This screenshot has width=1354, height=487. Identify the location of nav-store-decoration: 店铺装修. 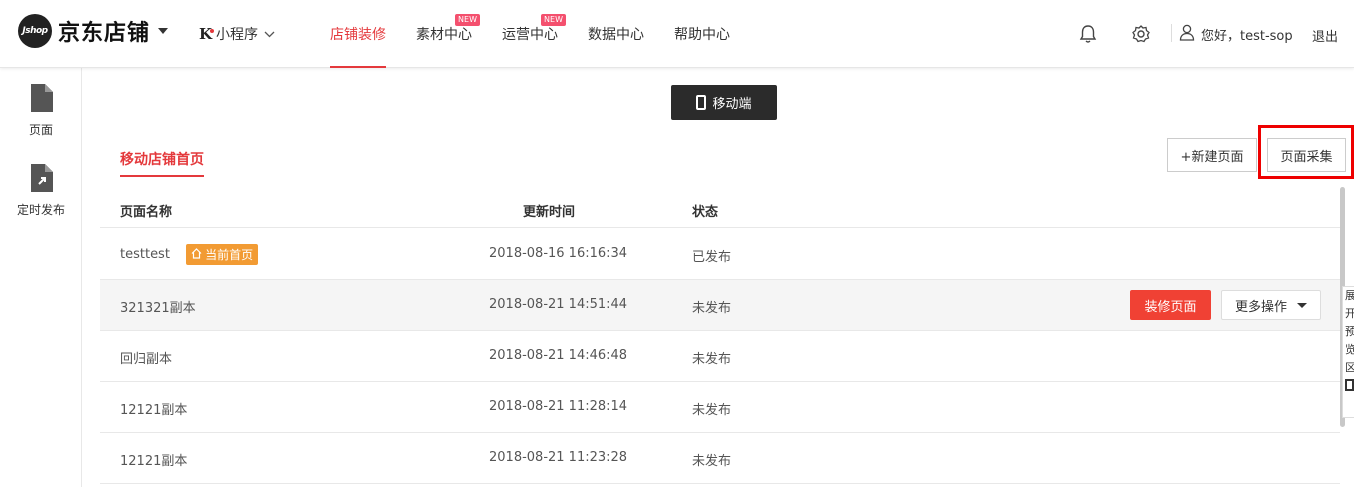
(358, 34).